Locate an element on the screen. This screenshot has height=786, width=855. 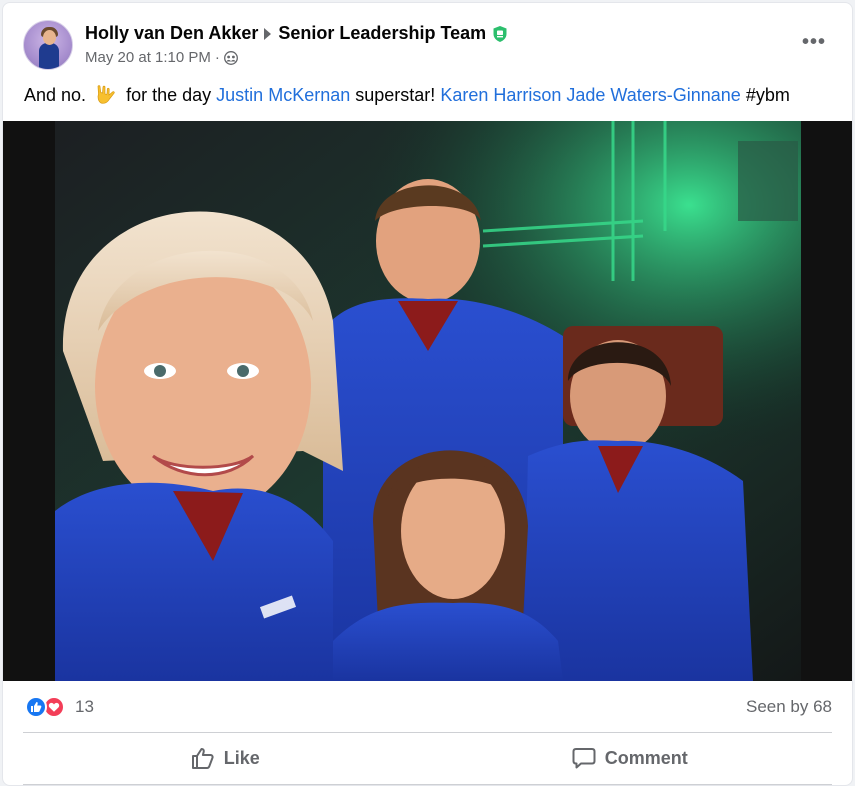
mention-jade-waters-ginnane-link: Jade Waters-Ginnane is located at coordinates (653, 95).